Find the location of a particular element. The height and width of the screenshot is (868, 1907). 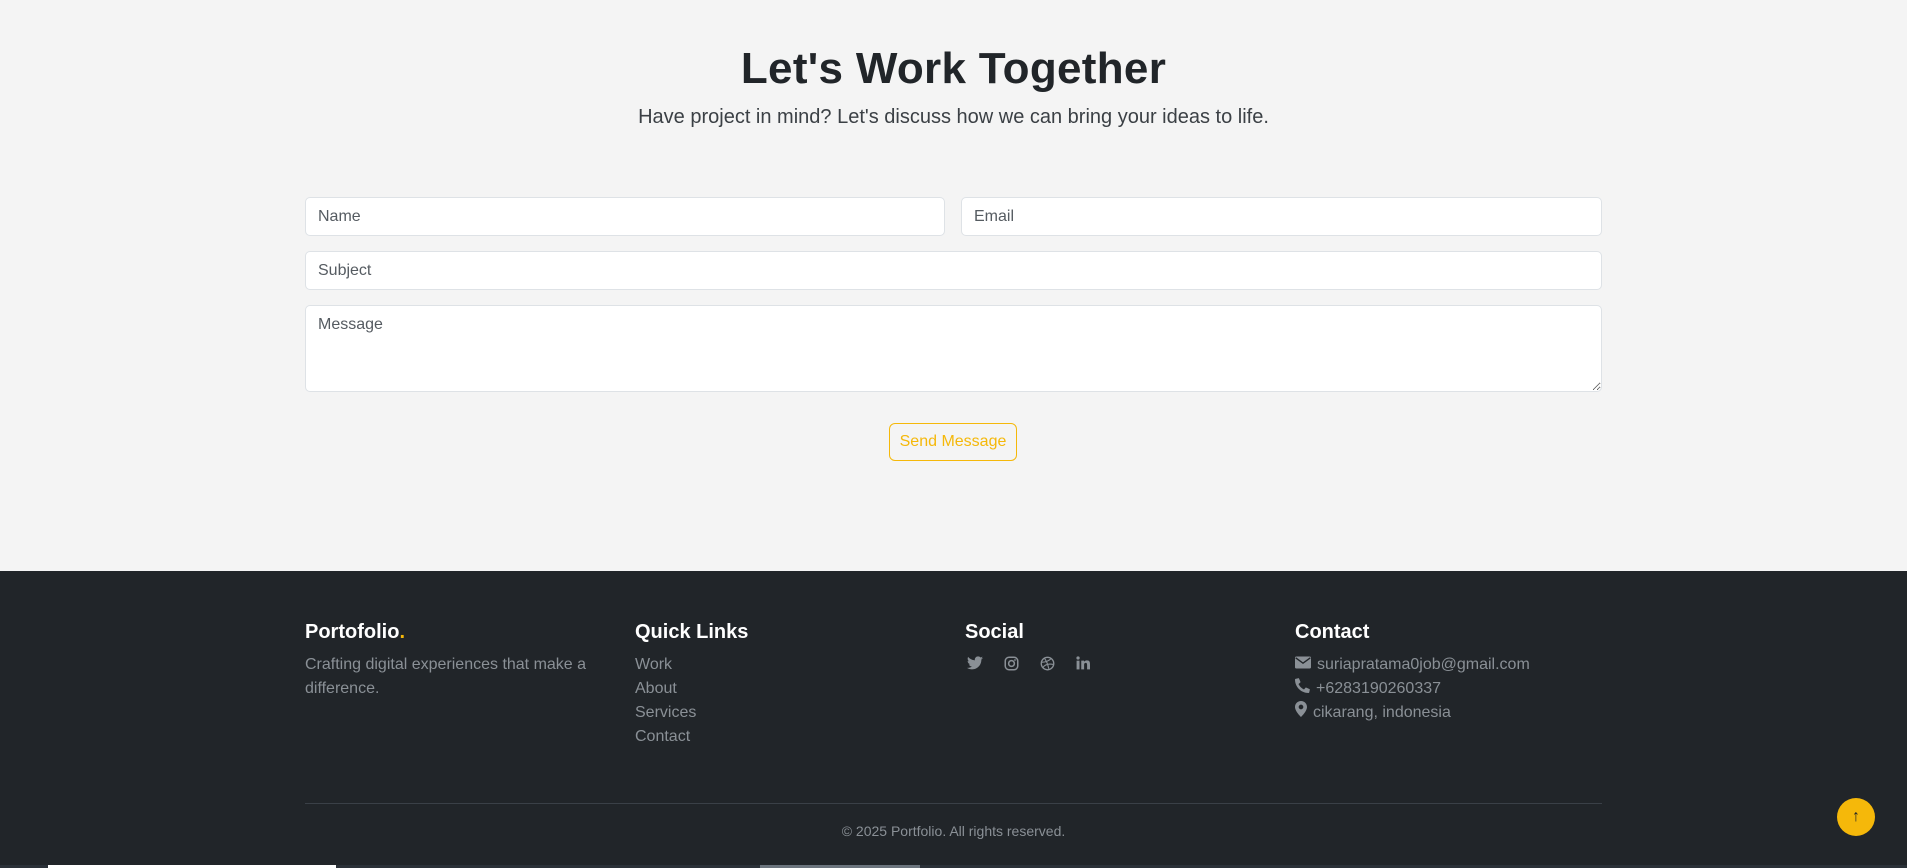

message-textarea is located at coordinates (953, 348).